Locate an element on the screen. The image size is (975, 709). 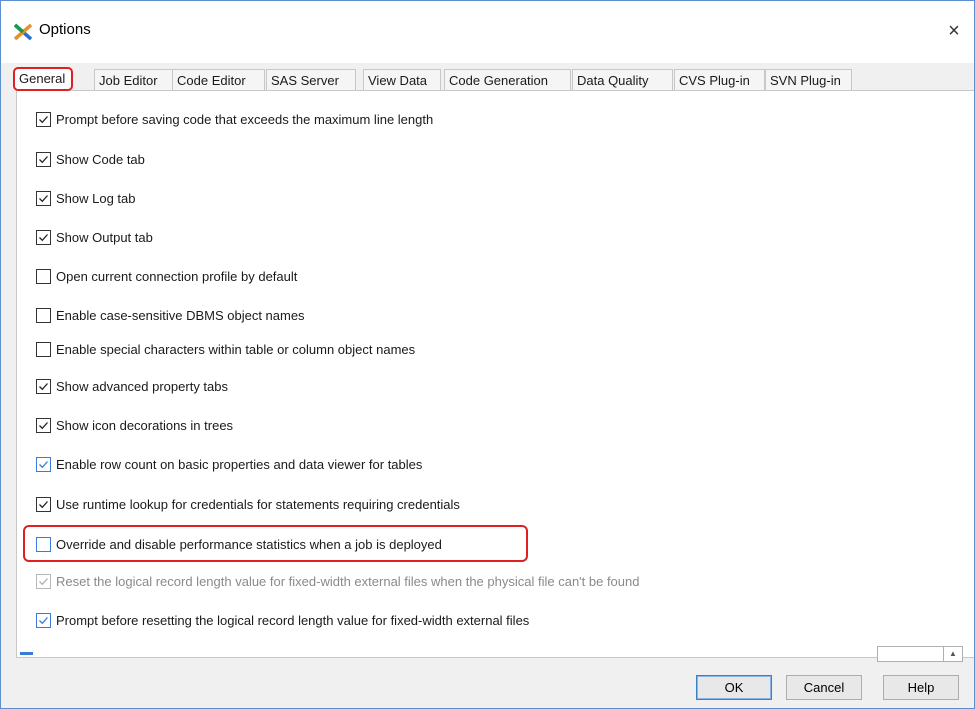
window-title: Options is located at coordinates (65, 29).